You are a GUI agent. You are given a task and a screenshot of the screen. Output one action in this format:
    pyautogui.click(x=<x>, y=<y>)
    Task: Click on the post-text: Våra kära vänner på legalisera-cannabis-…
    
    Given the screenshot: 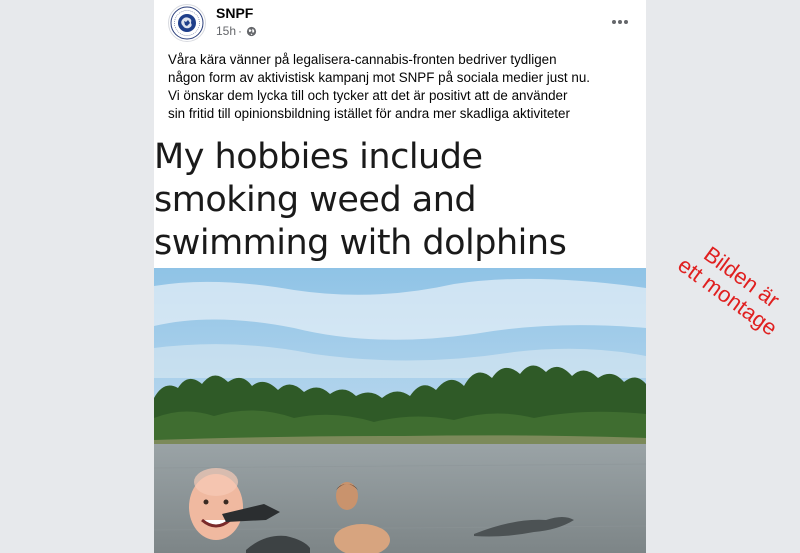 What is the action you would take?
    pyautogui.click(x=379, y=86)
    